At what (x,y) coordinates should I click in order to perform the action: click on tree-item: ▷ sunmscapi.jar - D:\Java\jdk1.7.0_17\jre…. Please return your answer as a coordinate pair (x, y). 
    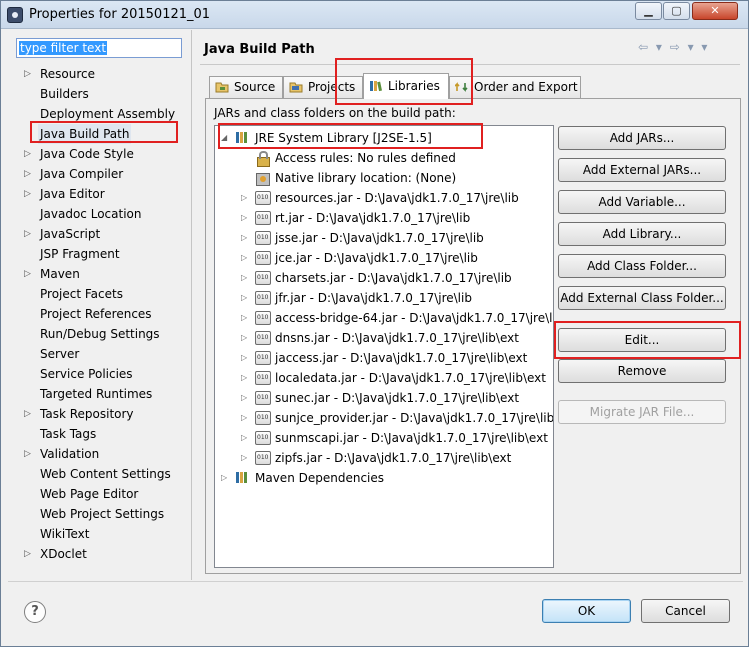
    Looking at the image, I should click on (384, 438).